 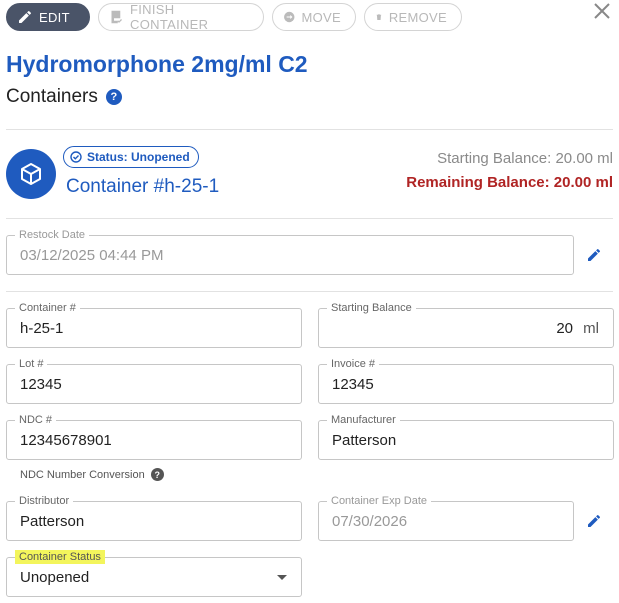 What do you see at coordinates (52, 521) in the screenshot?
I see `distributor-value: Patterson` at bounding box center [52, 521].